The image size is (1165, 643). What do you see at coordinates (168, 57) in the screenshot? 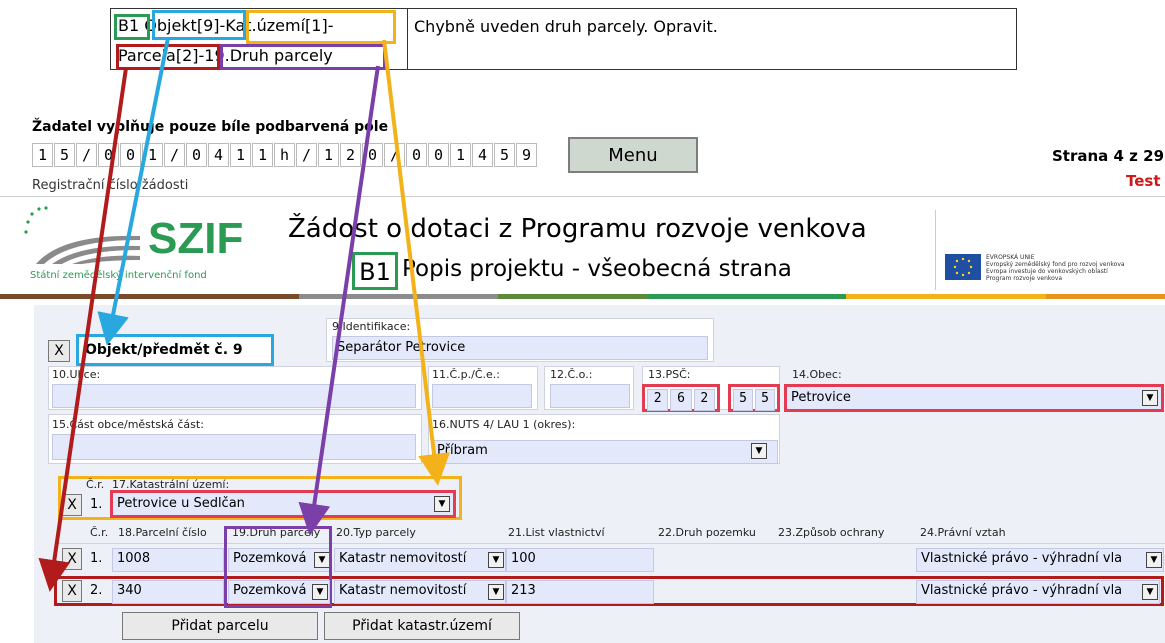
I see `highlight-parcela` at bounding box center [168, 57].